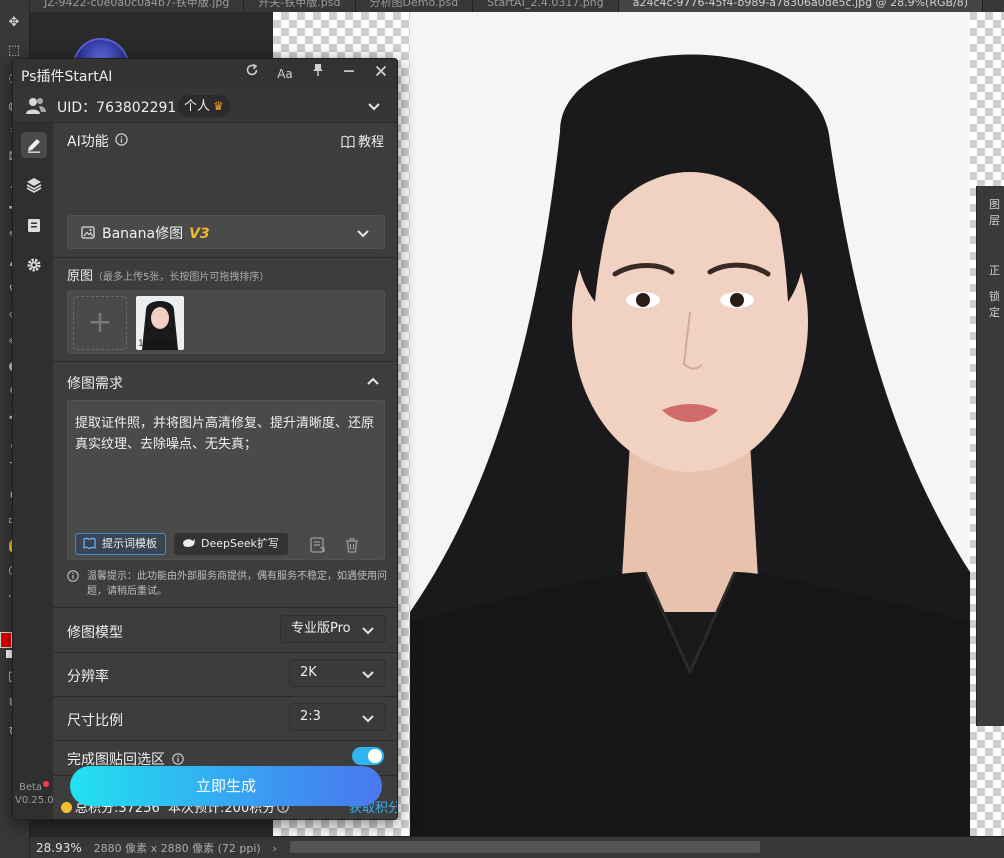 This screenshot has height=858, width=1004. I want to click on thumbnail-index: 1, so click(141, 344).